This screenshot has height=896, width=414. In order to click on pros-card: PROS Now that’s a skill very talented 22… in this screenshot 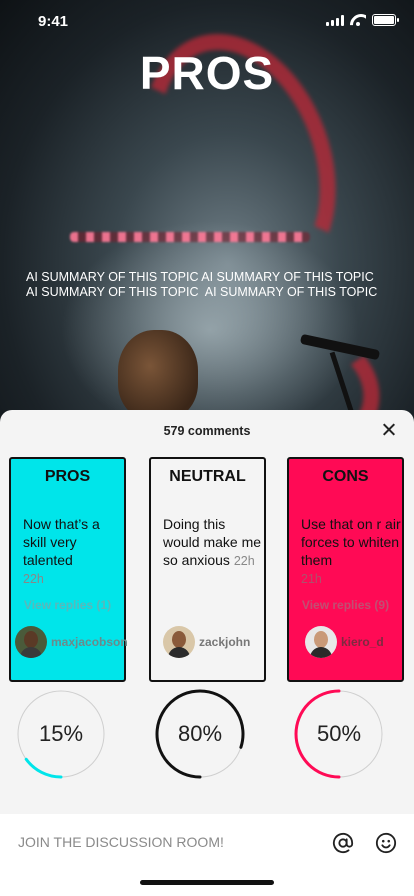, I will do `click(68, 569)`.